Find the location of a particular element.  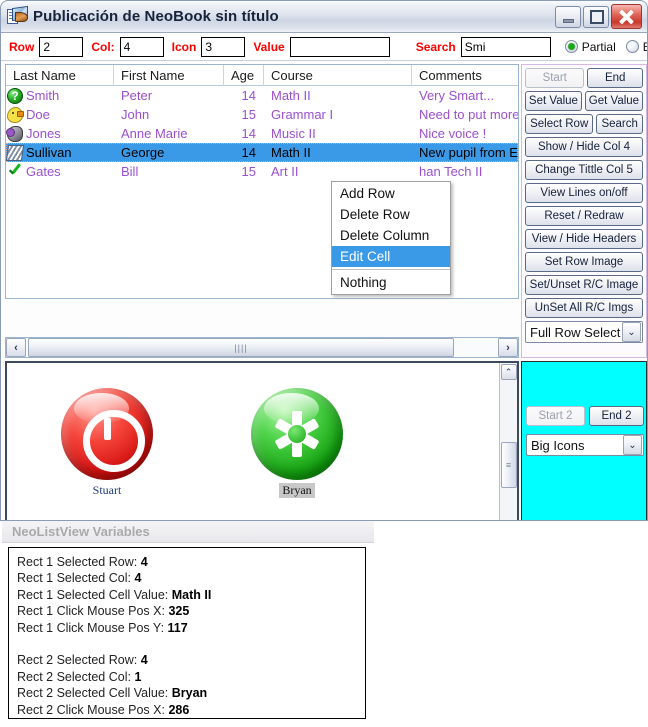

end-button: End is located at coordinates (615, 78).